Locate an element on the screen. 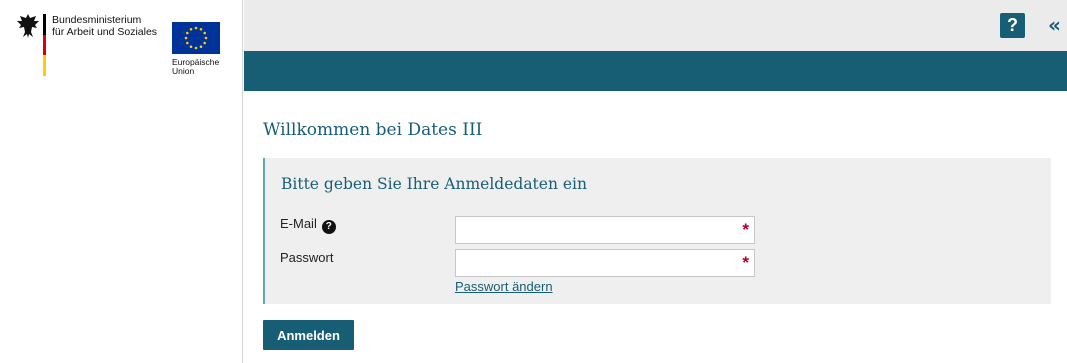 This screenshot has height=363, width=1067. login-button: Anmelden is located at coordinates (308, 335).